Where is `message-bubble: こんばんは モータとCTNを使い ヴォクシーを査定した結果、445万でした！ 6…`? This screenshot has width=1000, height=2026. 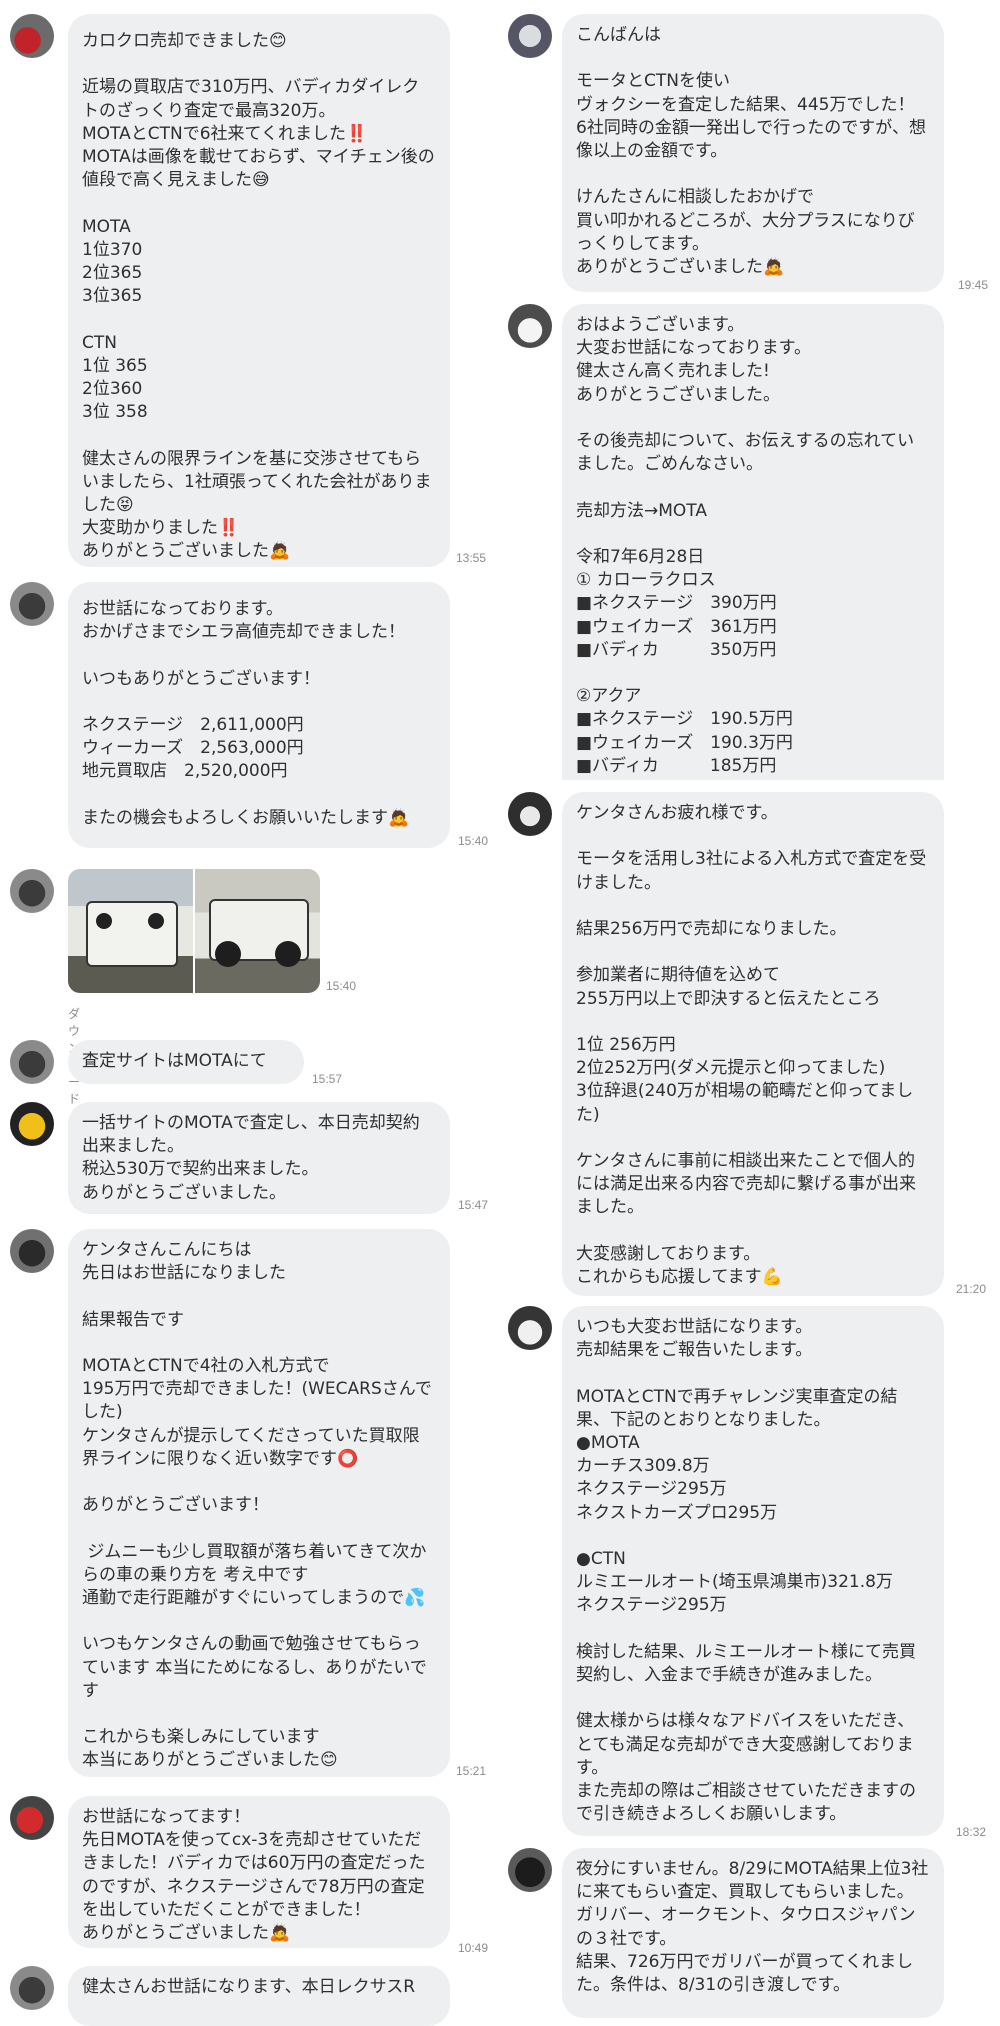
message-bubble: こんばんは モータとCTNを使い ヴォクシーを査定した結果、445万でした！ 6… is located at coordinates (753, 153).